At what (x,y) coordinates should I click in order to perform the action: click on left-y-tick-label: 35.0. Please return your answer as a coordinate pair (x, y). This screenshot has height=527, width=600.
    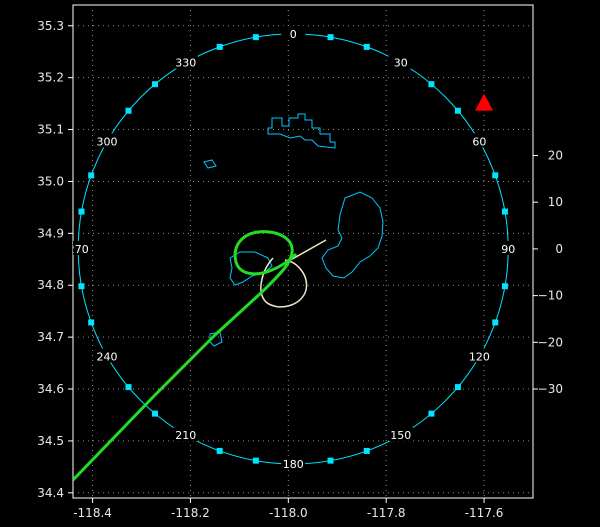
    Looking at the image, I should click on (50, 181).